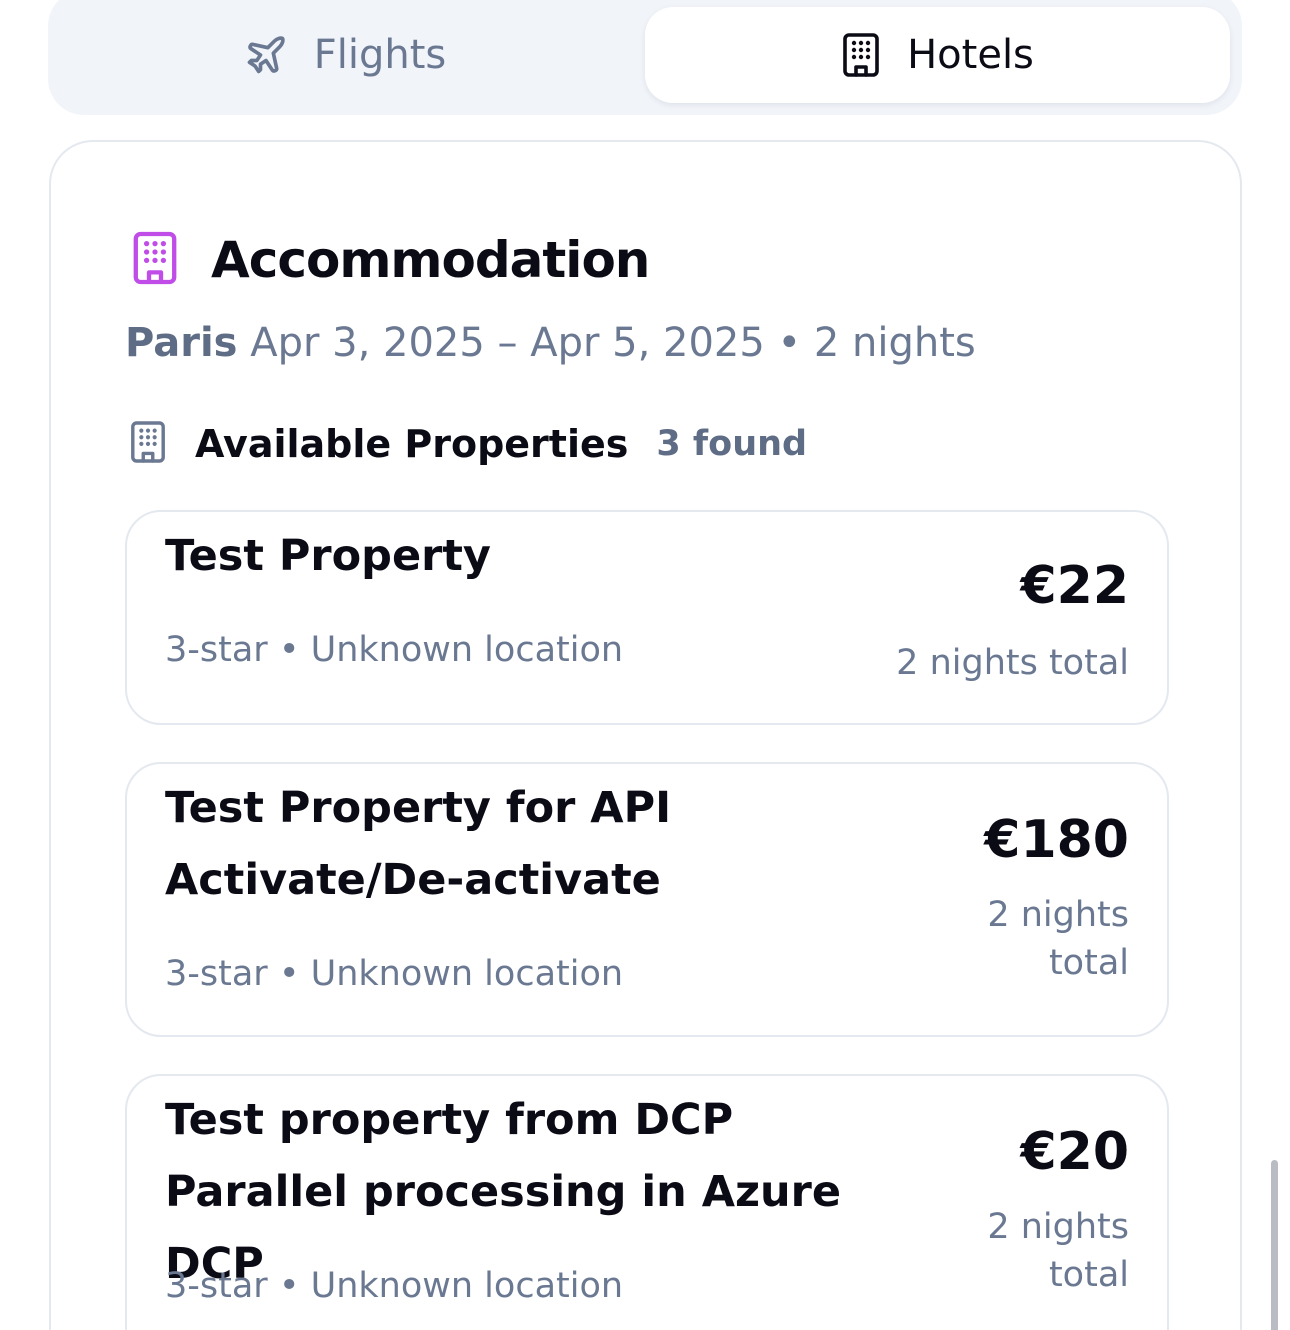 Image resolution: width=1290 pixels, height=1330 pixels. I want to click on available-properties-header: Available Properties 3 found, so click(468, 444).